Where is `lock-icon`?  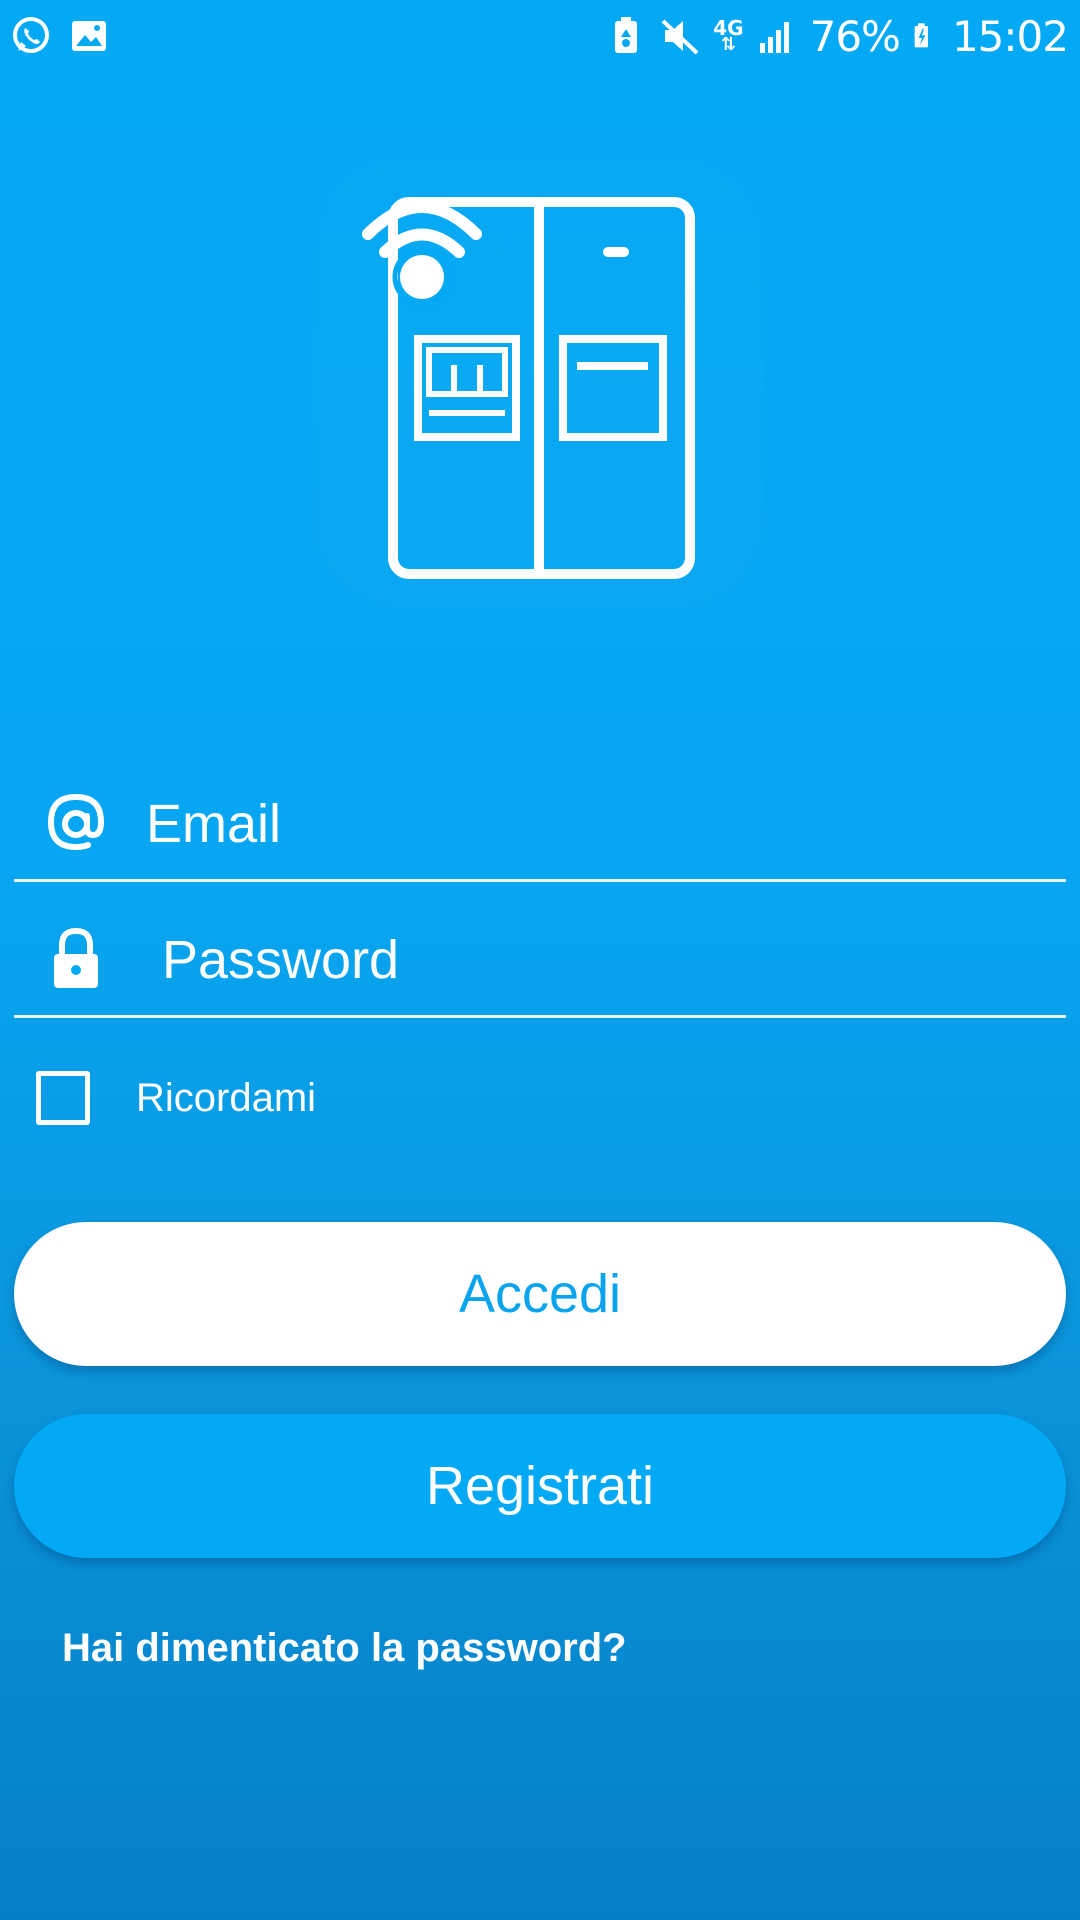 lock-icon is located at coordinates (76, 957).